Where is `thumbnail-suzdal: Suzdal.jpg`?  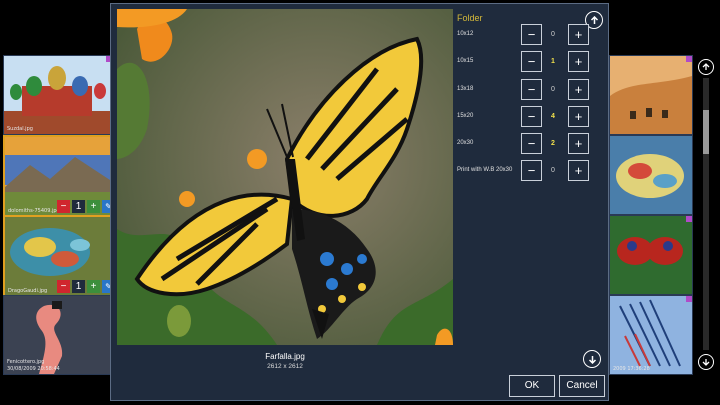 thumbnail-suzdal: Suzdal.jpg is located at coordinates (58, 95).